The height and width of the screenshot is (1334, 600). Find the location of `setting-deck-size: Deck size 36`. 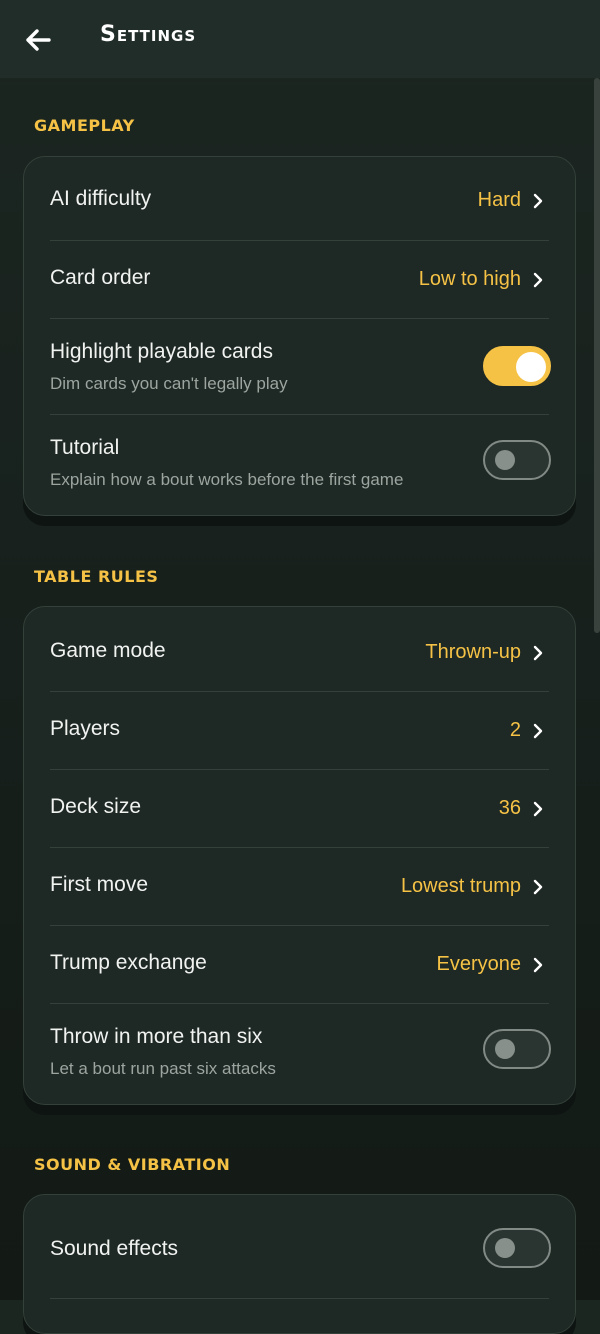

setting-deck-size: Deck size 36 is located at coordinates (299, 808).